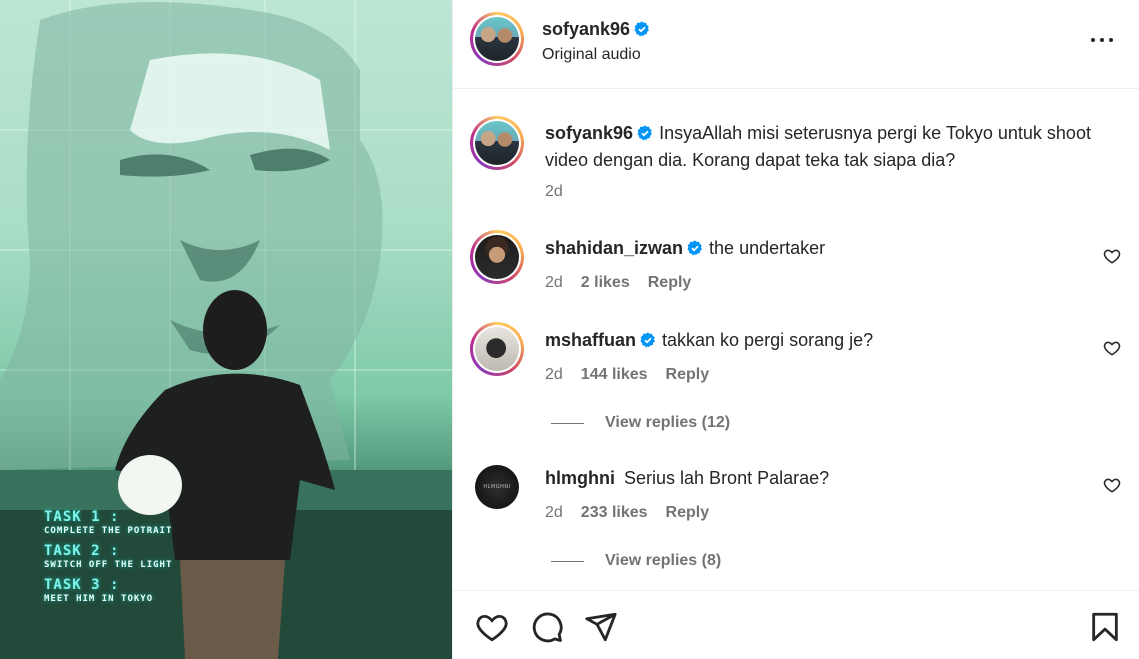 Image resolution: width=1139 pixels, height=659 pixels. What do you see at coordinates (497, 143) in the screenshot?
I see `caption-avatar` at bounding box center [497, 143].